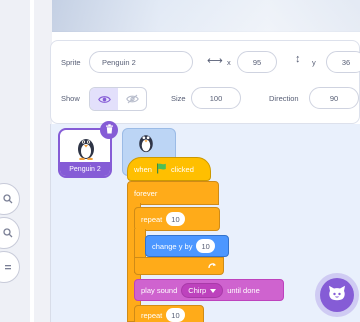  I want to click on trash-icon, so click(109, 130).